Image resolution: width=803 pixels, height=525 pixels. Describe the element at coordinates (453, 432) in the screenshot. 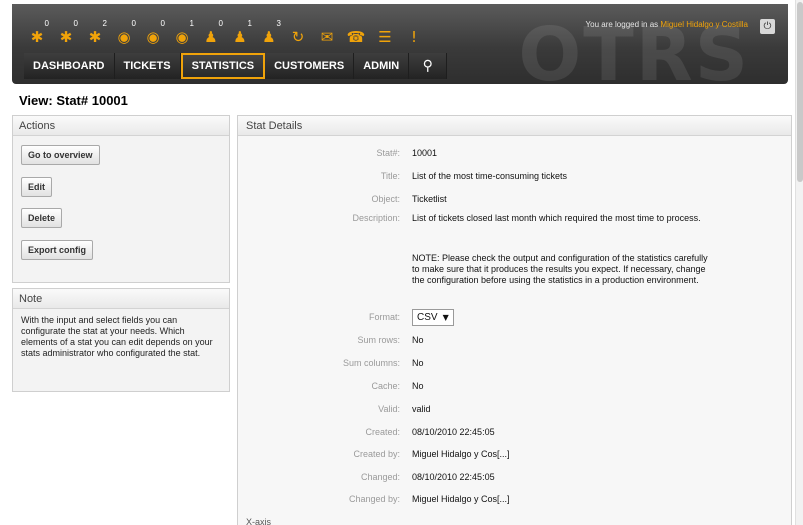

I see `created-value: 08/10/2010 22:45:05` at that location.